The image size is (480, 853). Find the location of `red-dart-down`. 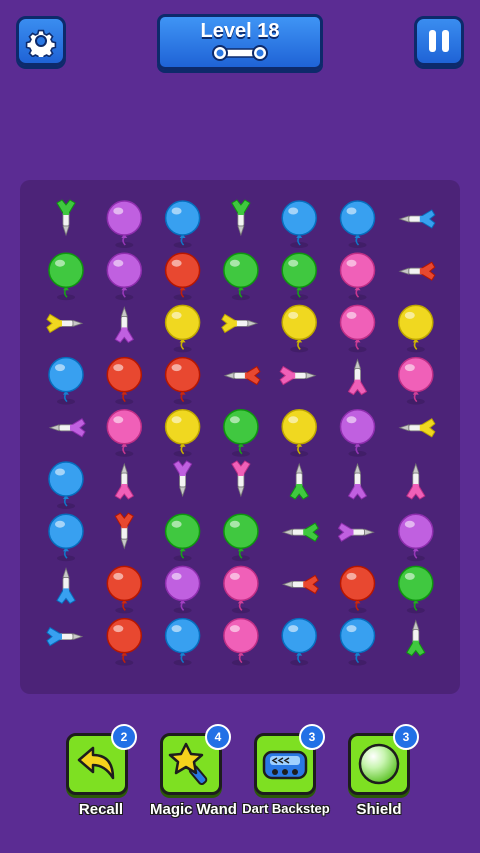

red-dart-down is located at coordinates (124, 531).